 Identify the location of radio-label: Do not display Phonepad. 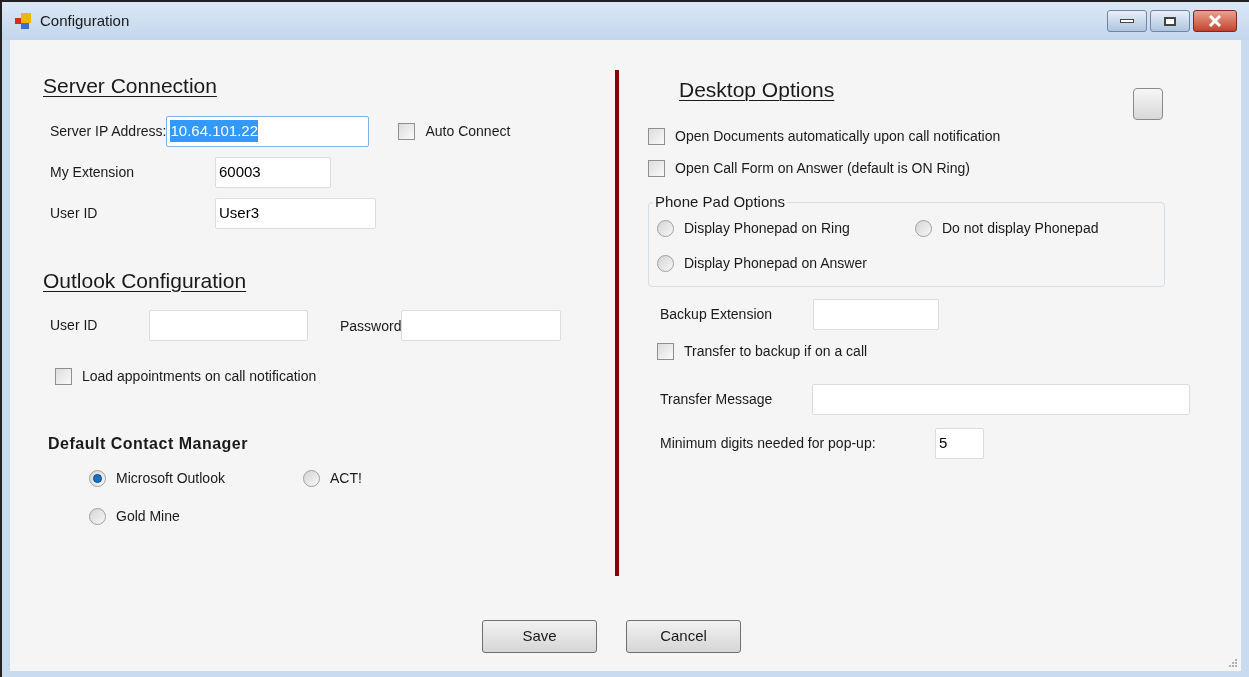
(1020, 228).